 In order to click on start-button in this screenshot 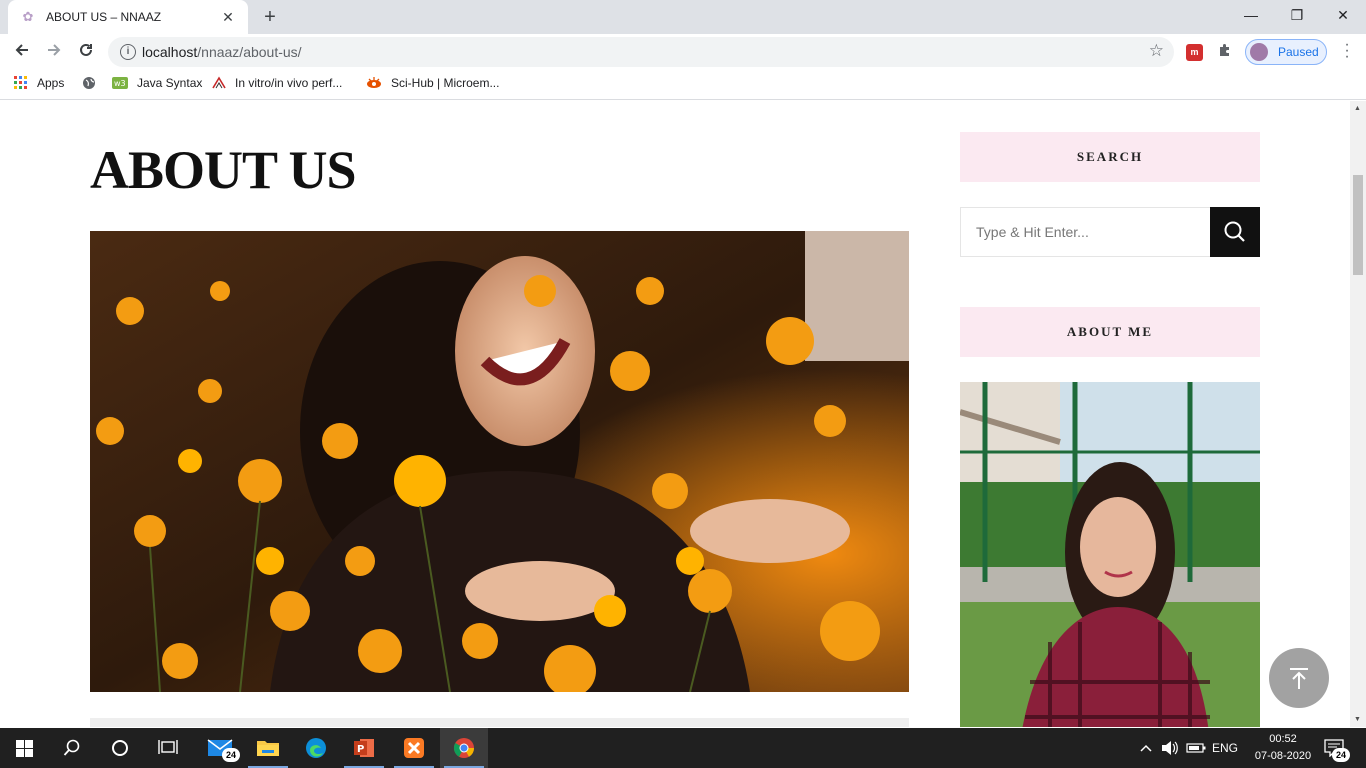, I will do `click(24, 748)`.